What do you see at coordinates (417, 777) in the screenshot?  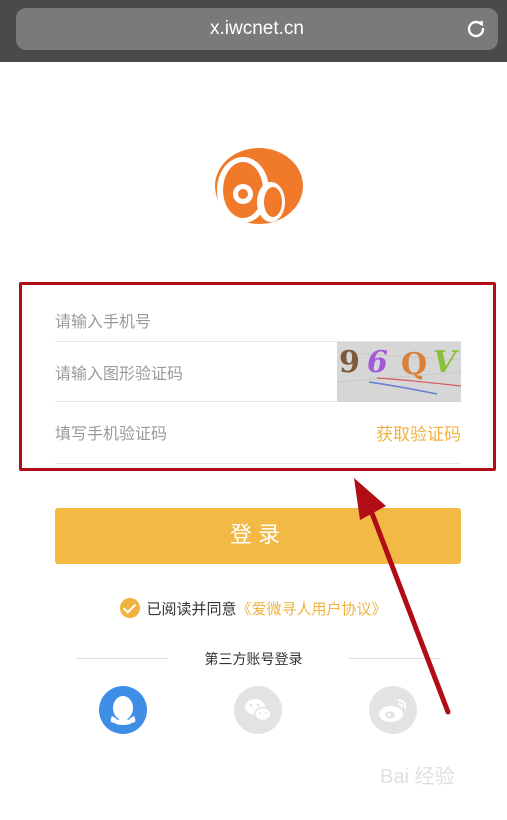 I see `watermark: Bai 经验` at bounding box center [417, 777].